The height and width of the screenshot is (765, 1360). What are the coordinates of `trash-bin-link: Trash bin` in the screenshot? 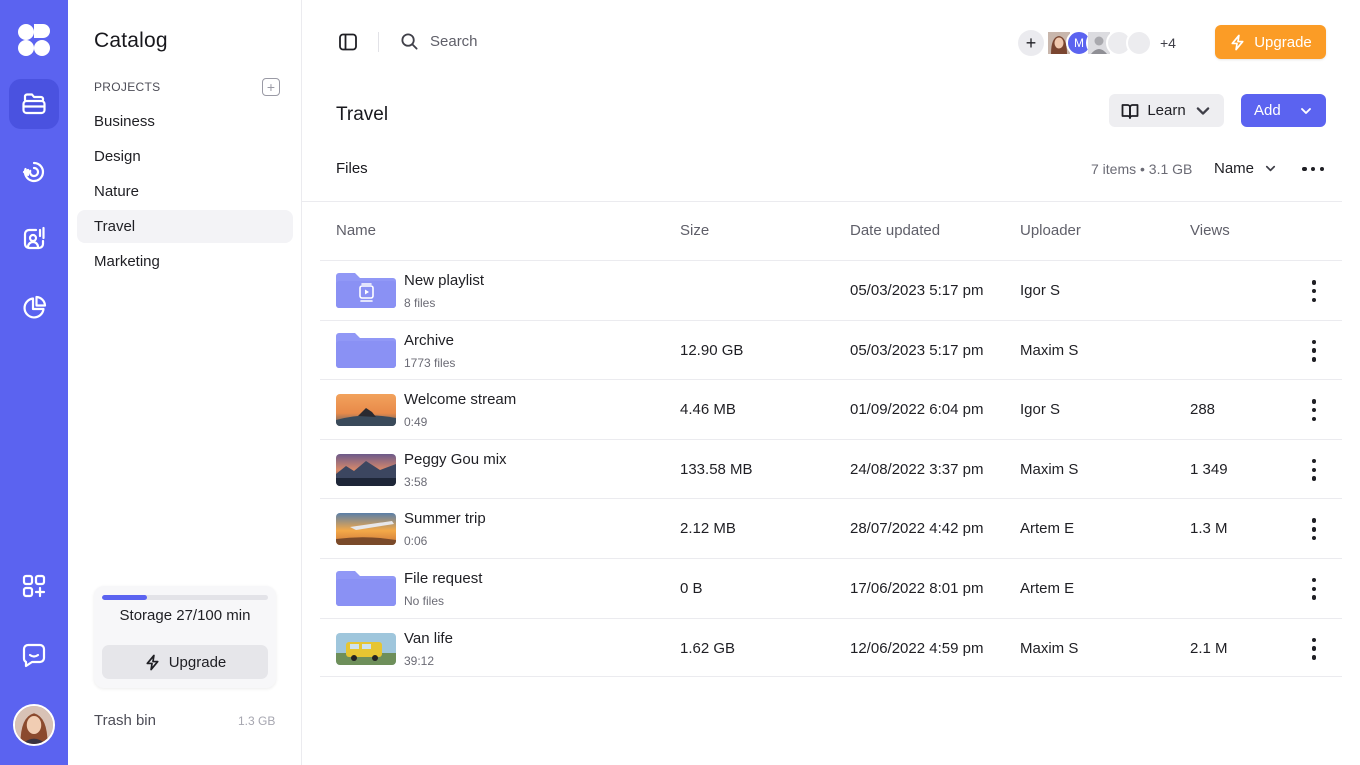 It's located at (125, 720).